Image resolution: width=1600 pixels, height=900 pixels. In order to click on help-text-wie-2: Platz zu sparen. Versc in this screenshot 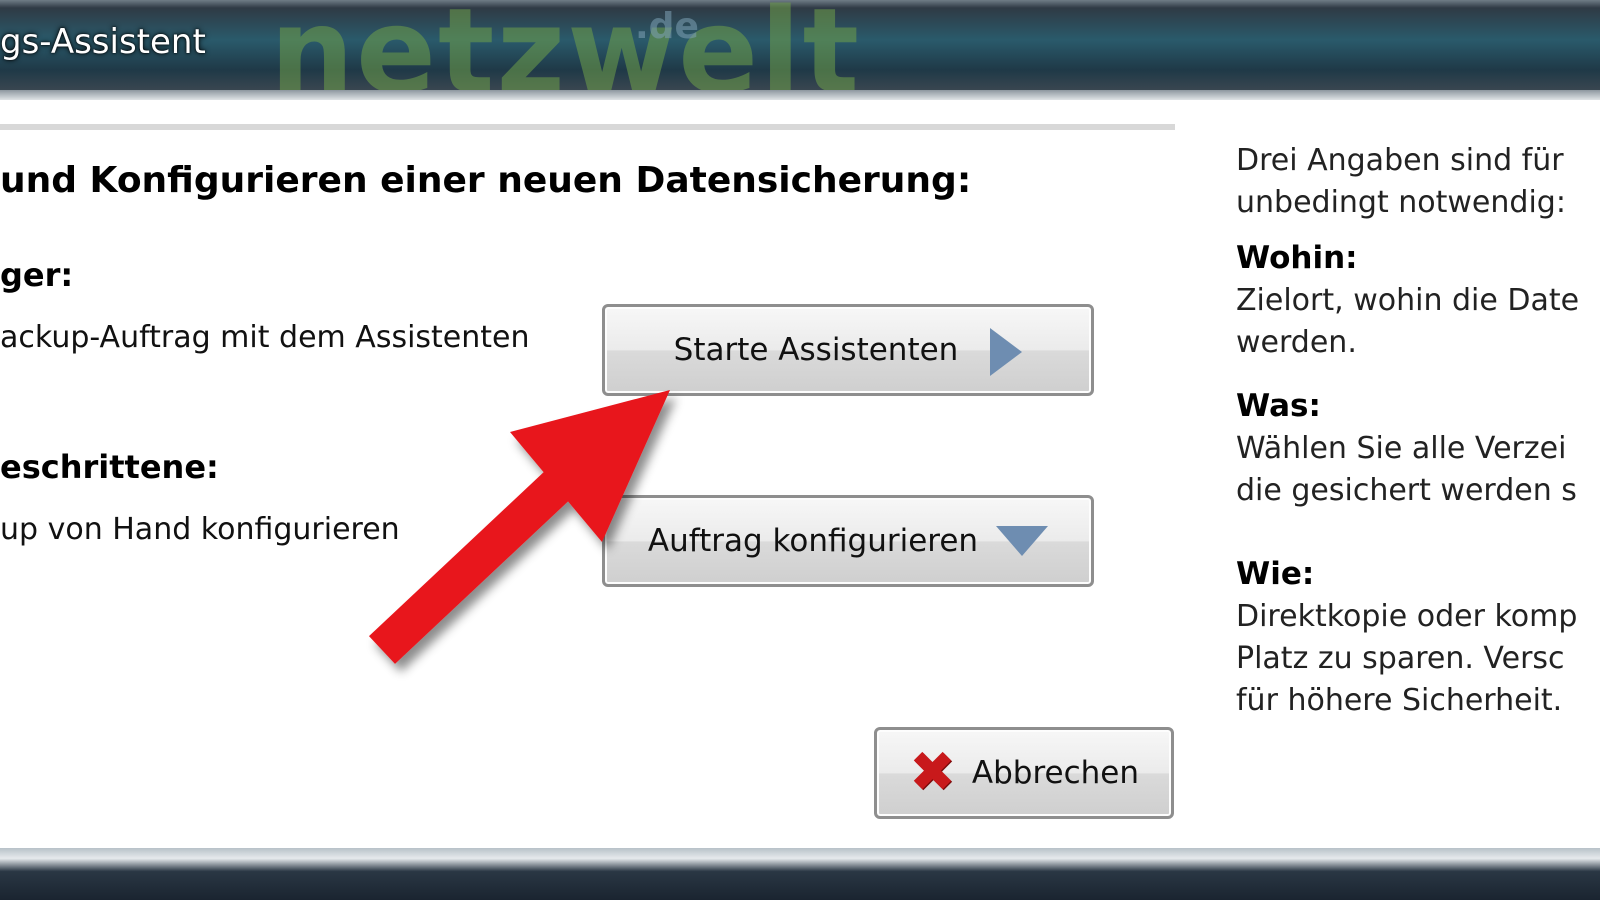, I will do `click(1400, 658)`.